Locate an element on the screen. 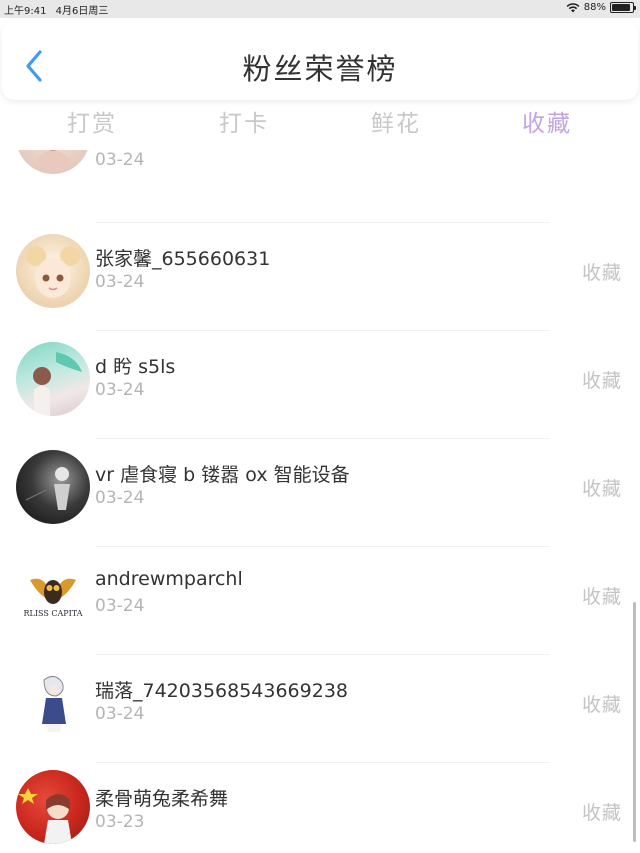 Image resolution: width=640 pixels, height=853 pixels. tab-collect: 收藏 is located at coordinates (547, 121).